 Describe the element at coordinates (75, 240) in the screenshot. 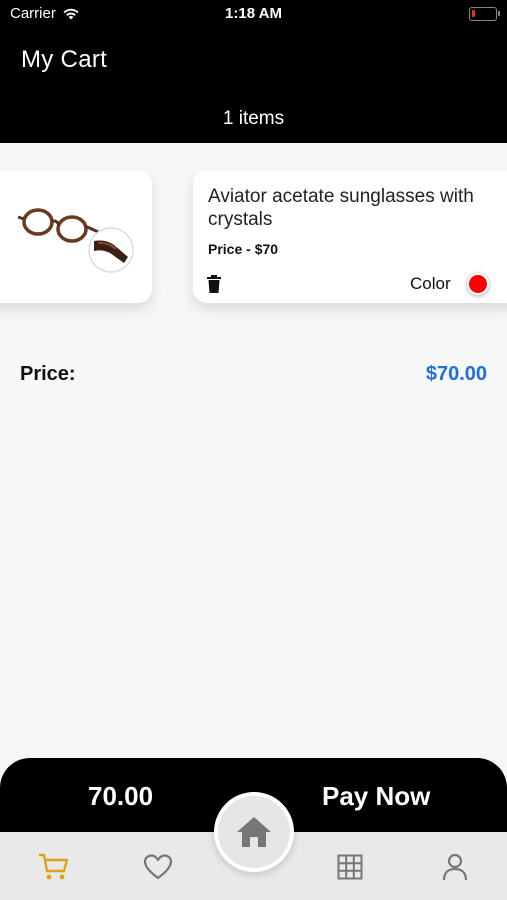

I see `glasses-image` at that location.